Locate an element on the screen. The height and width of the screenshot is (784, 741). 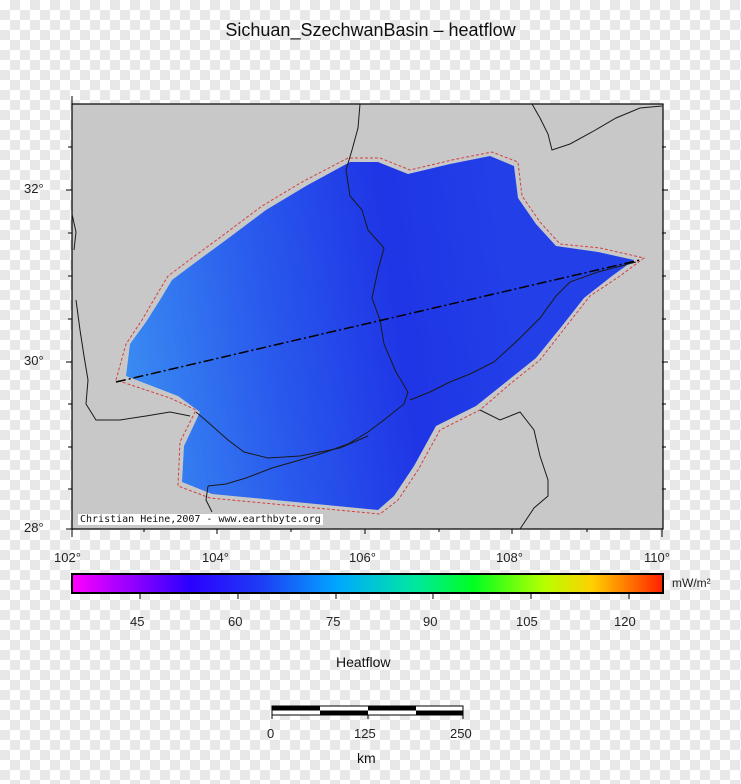
colorbar is located at coordinates (367, 583).